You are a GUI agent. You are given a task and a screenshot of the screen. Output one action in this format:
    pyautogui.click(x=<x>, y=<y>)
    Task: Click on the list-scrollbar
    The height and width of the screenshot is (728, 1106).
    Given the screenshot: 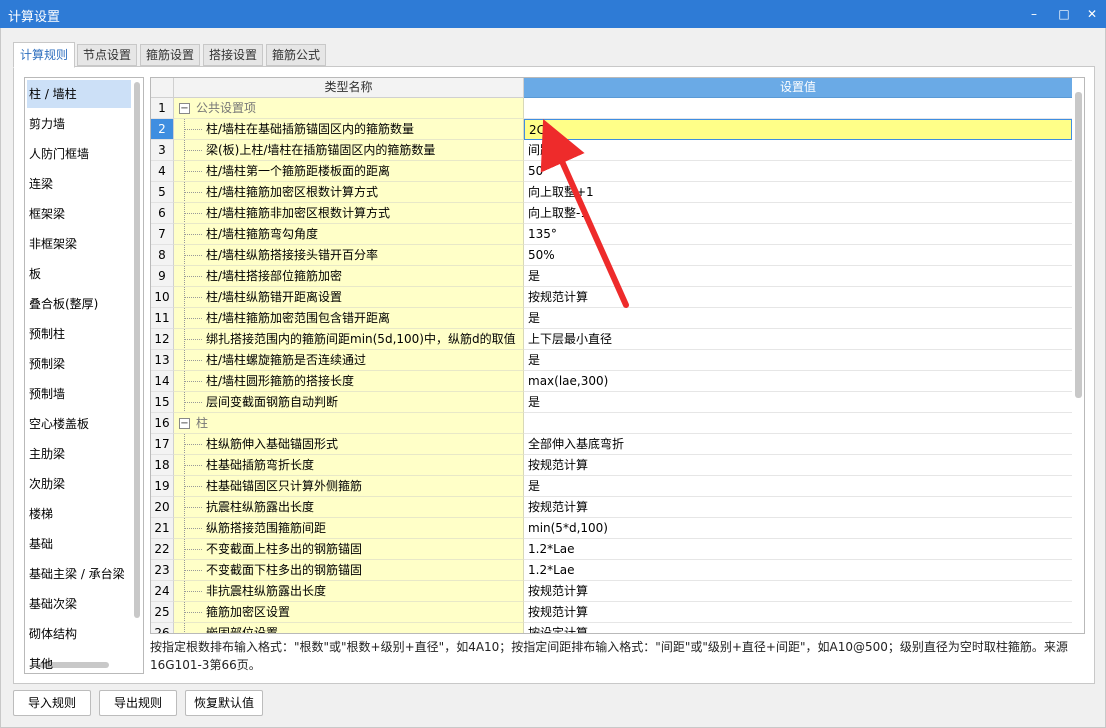 What is the action you would take?
    pyautogui.click(x=137, y=369)
    